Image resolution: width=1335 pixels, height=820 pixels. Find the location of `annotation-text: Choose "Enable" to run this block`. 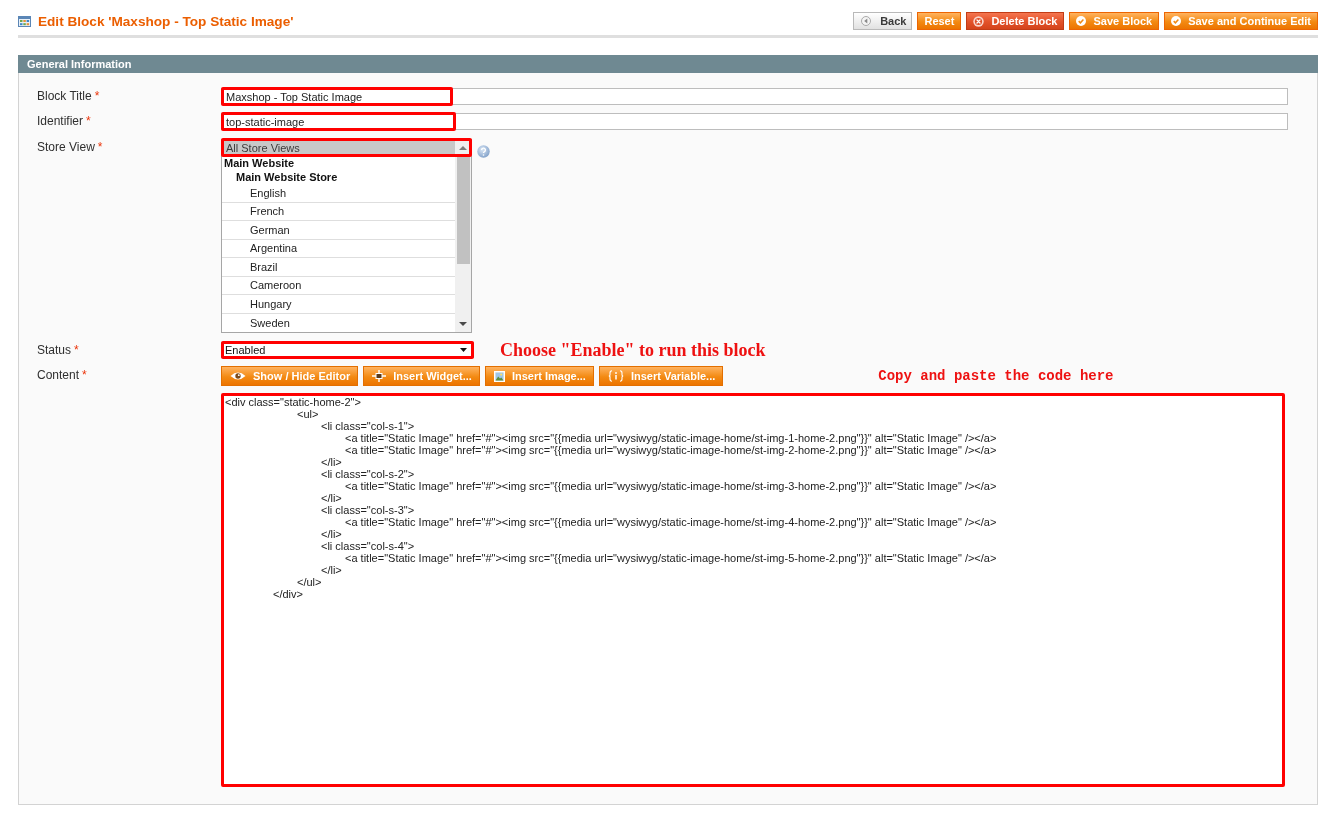

annotation-text: Choose "Enable" to run this block is located at coordinates (633, 350).